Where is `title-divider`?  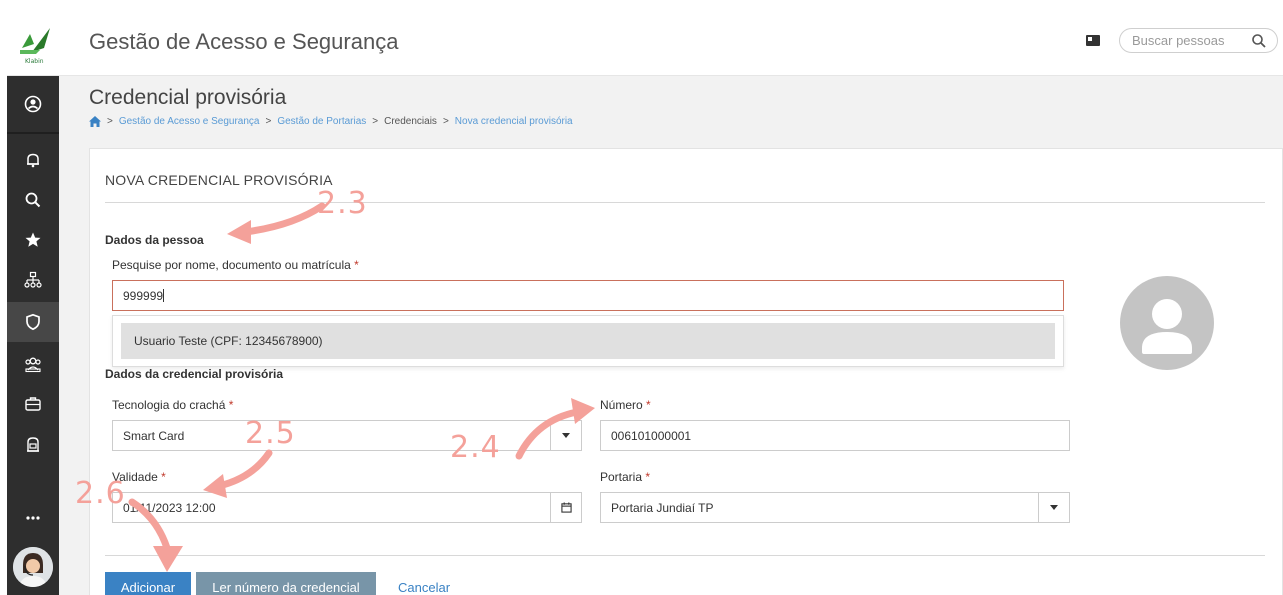 title-divider is located at coordinates (685, 202).